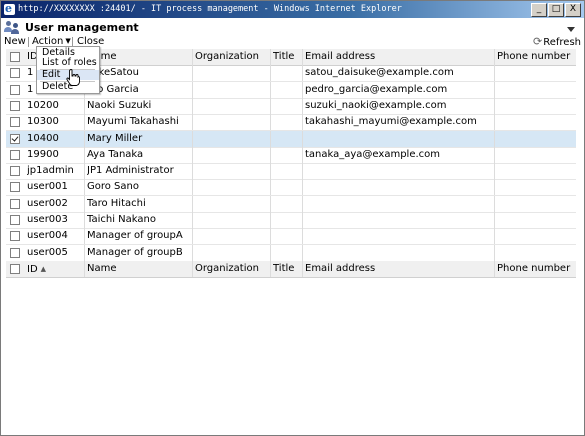 The width and height of the screenshot is (585, 436). I want to click on table-row: user003 Taichi Nakano, so click(291, 220).